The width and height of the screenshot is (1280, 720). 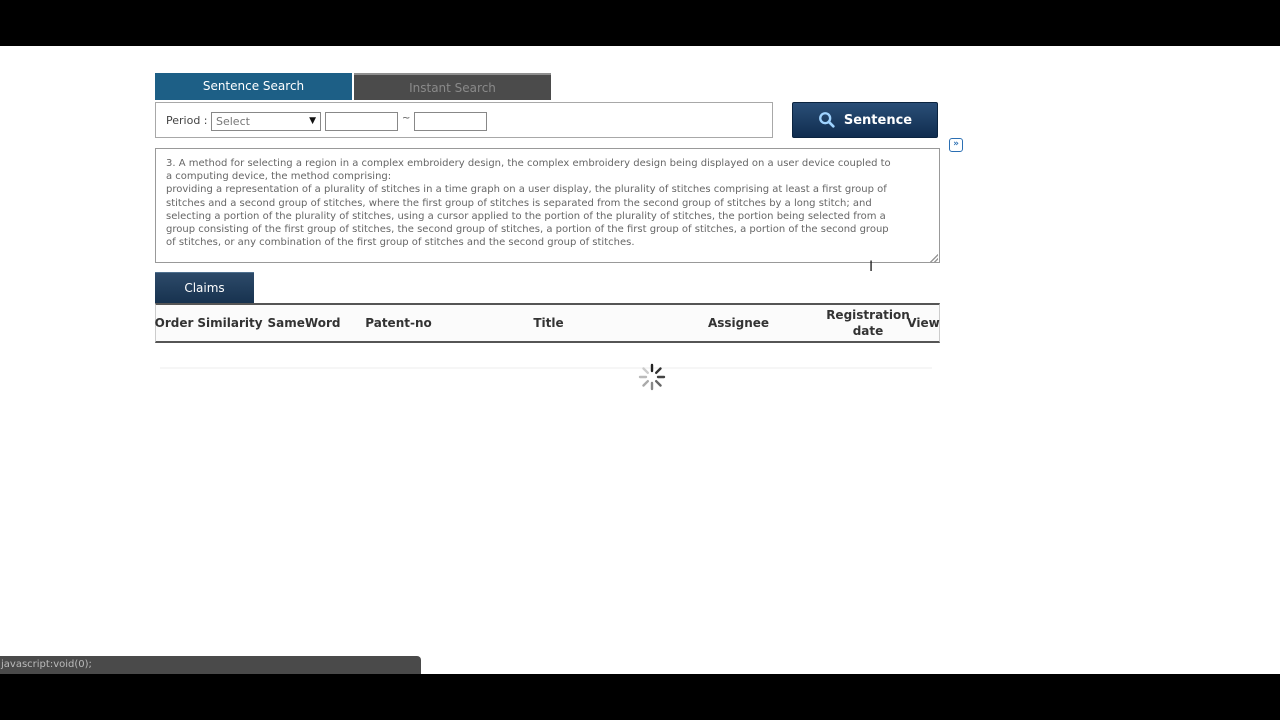 What do you see at coordinates (174, 323) in the screenshot?
I see `column-order: Order` at bounding box center [174, 323].